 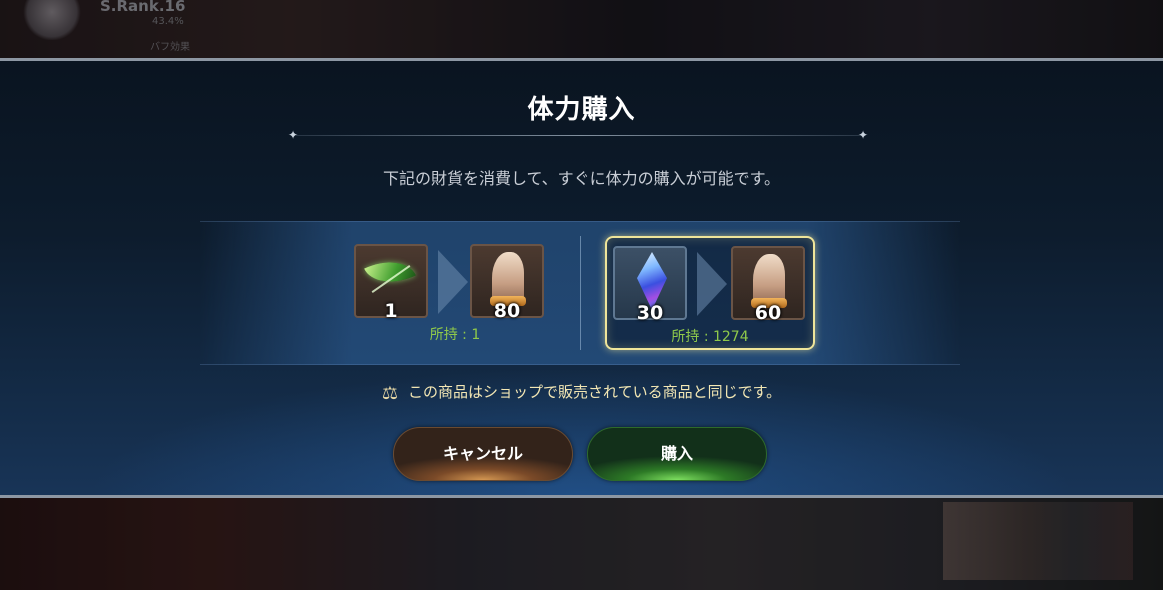 I want to click on reward-item-slot: 80, so click(x=507, y=283).